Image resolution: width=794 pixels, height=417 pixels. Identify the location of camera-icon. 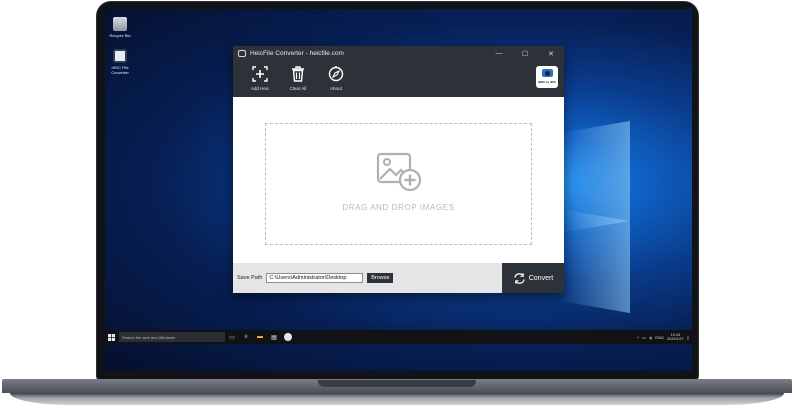
(547, 73).